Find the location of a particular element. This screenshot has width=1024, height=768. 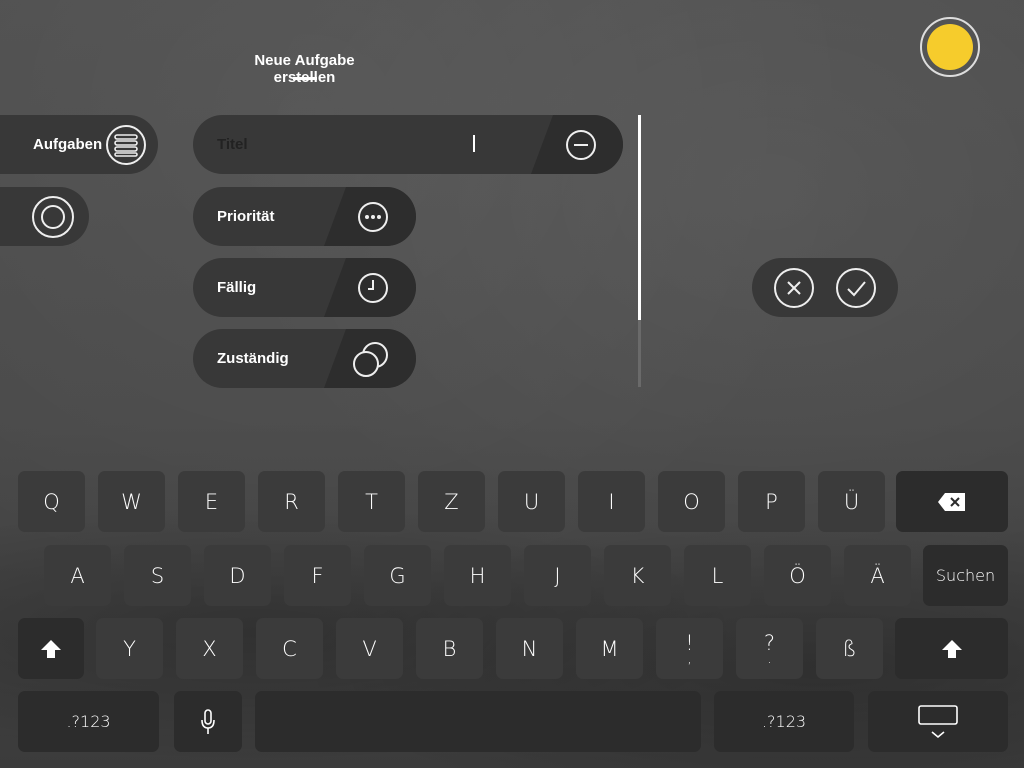

text-cursor is located at coordinates (474, 143).